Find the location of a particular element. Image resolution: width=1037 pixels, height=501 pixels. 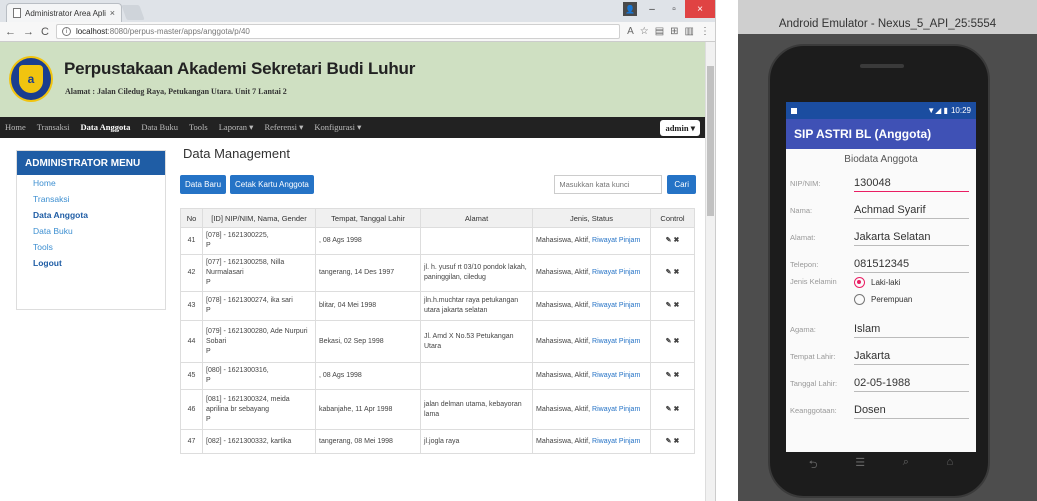

row-controls: ✎ ✖ is located at coordinates (672, 306).